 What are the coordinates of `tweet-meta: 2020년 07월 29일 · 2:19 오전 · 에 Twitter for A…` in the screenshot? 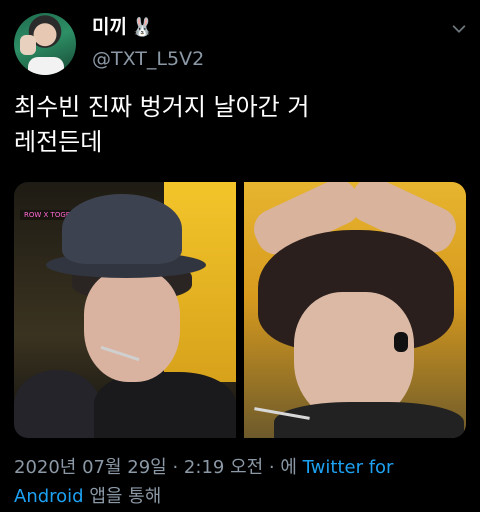 It's located at (241, 482).